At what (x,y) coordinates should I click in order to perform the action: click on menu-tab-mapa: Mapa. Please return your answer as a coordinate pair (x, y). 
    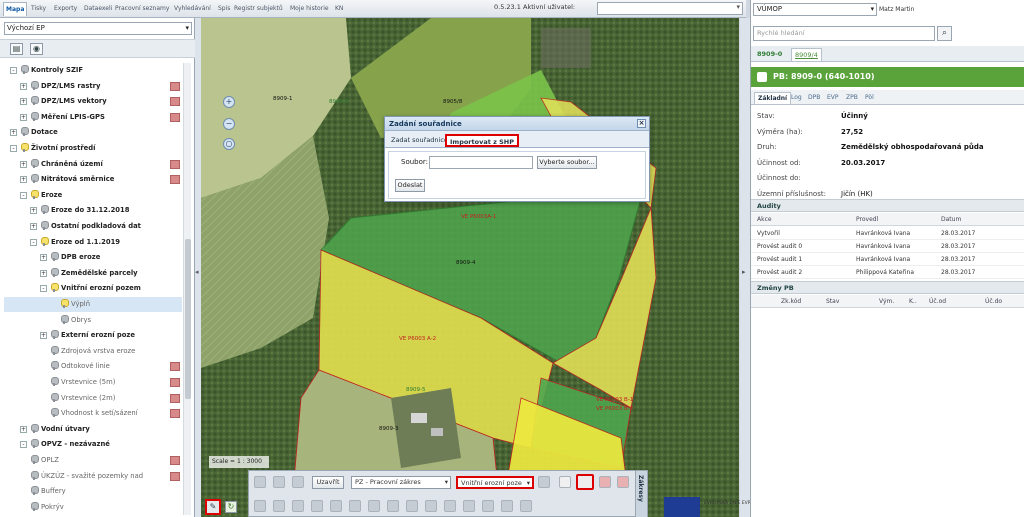
    Looking at the image, I should click on (15, 9).